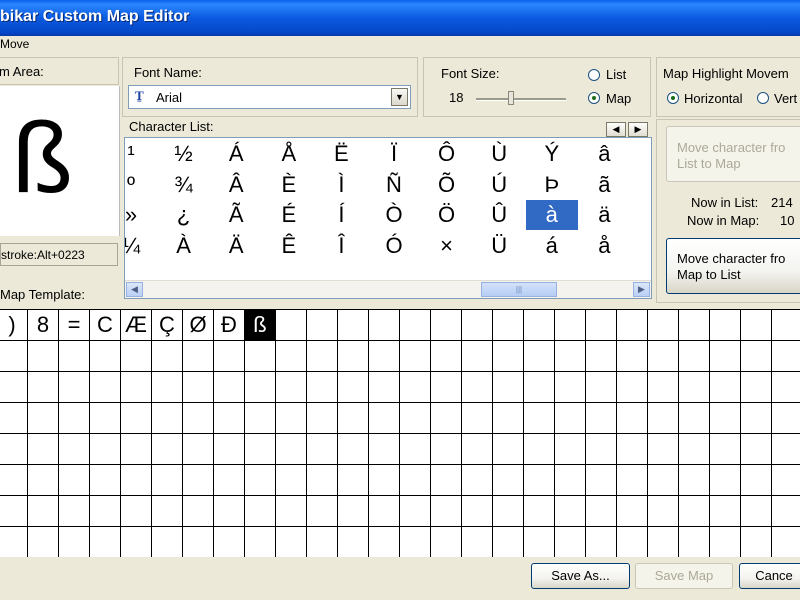 The height and width of the screenshot is (600, 800). What do you see at coordinates (14, 325) in the screenshot?
I see `map-cell: )` at bounding box center [14, 325].